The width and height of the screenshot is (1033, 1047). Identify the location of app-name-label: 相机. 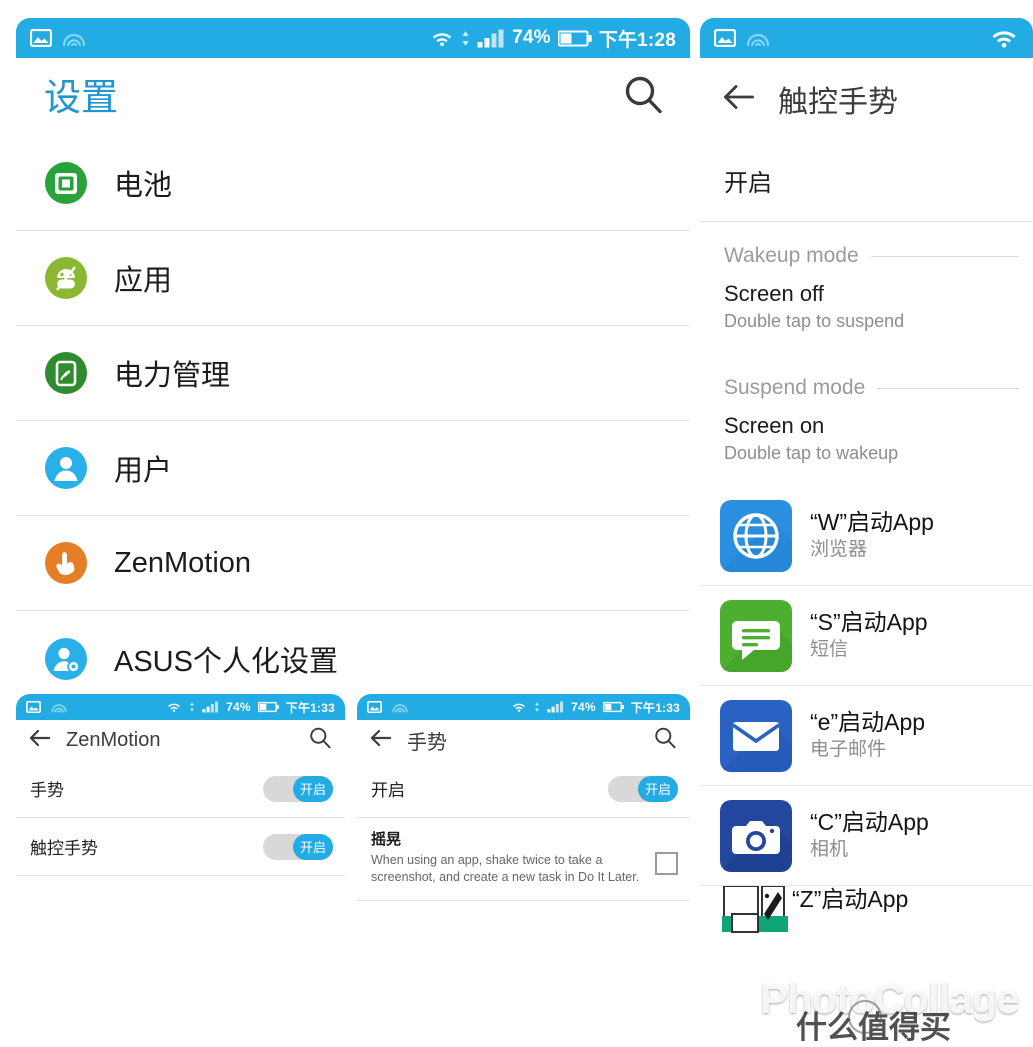
(829, 850).